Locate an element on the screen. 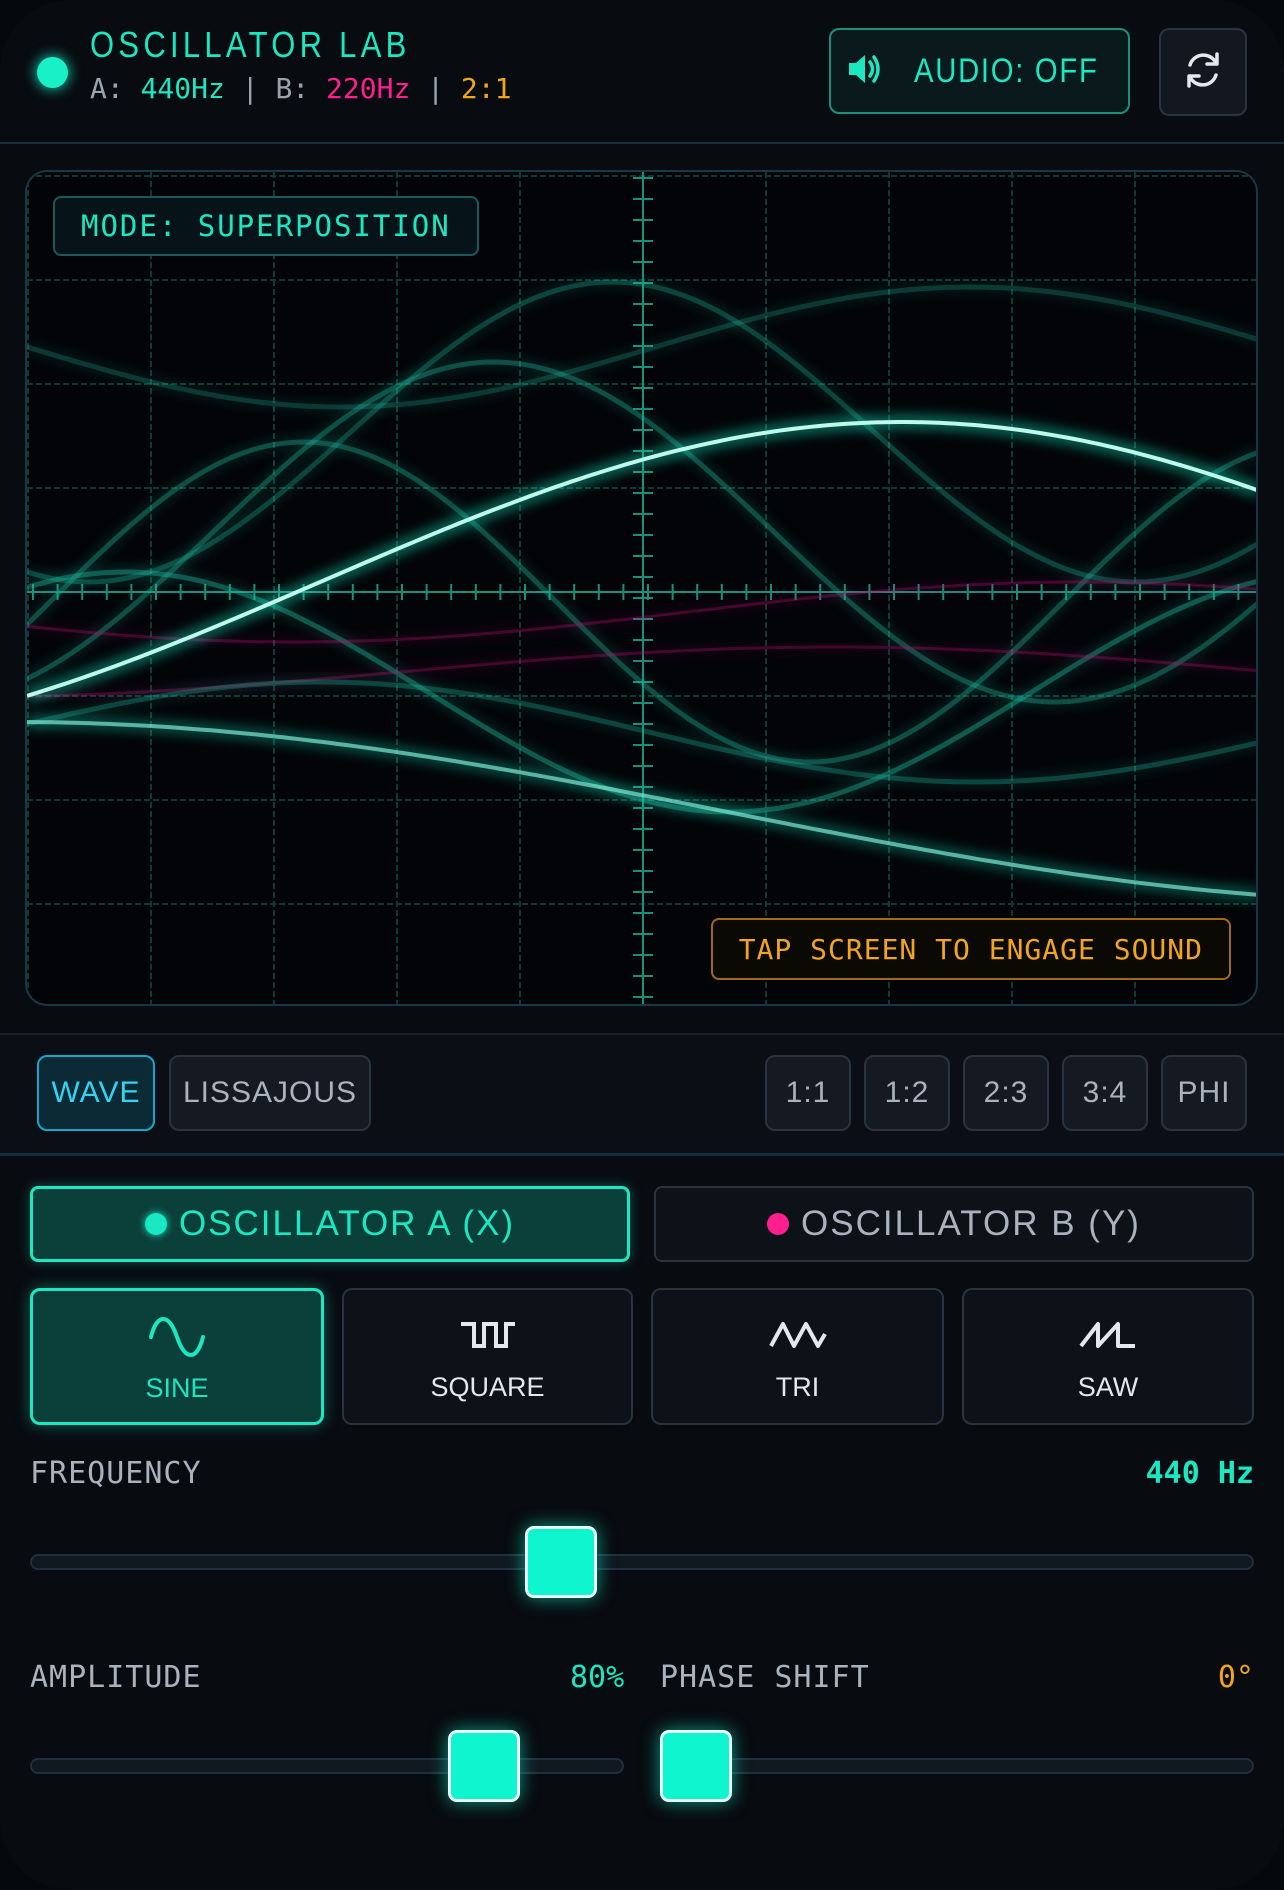 The image size is (1284, 1890). amplitude-slider-thumb is located at coordinates (483, 1766).